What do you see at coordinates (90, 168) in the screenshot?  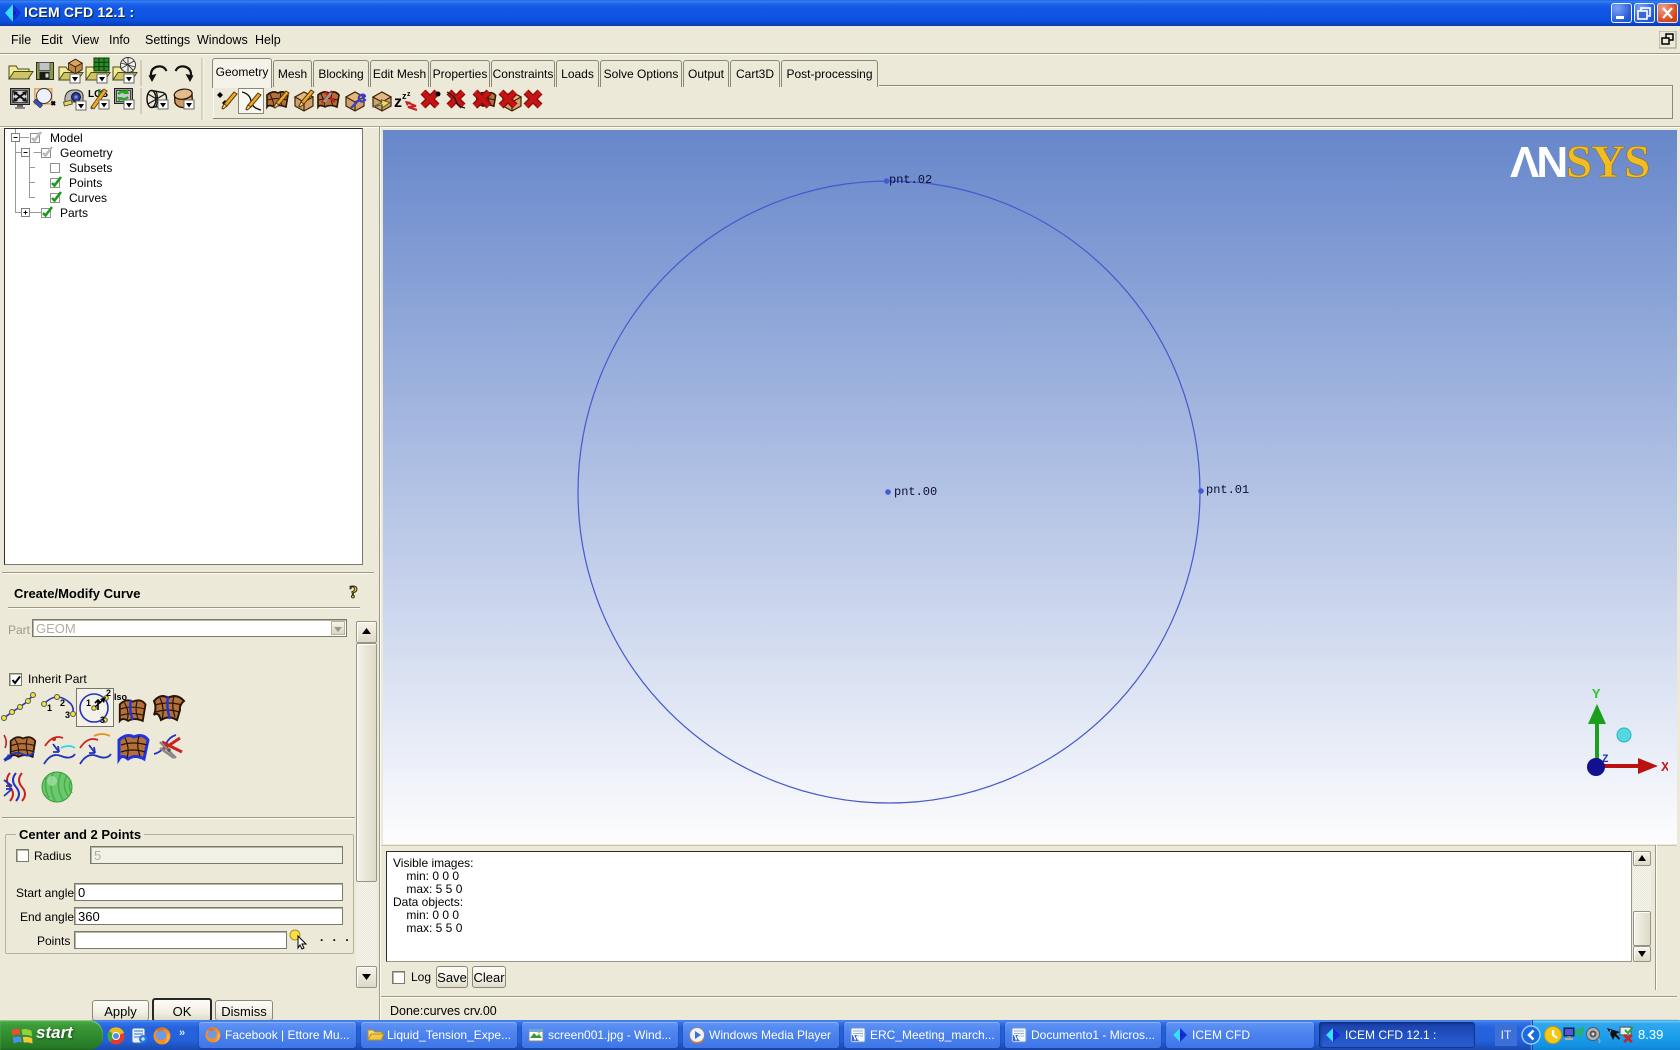 I see `svg-text: Subsets` at bounding box center [90, 168].